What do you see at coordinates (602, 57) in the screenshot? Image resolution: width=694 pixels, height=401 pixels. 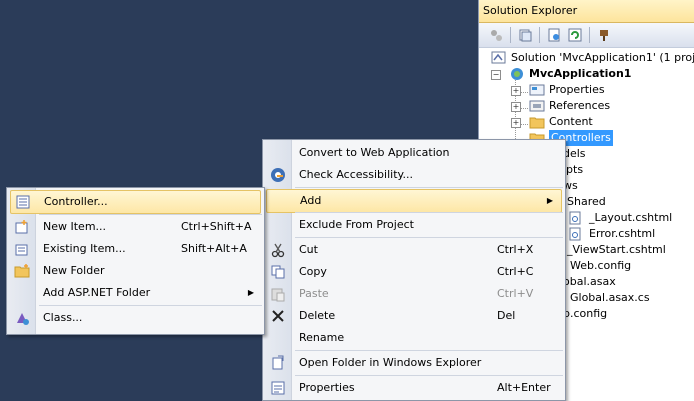 I see `tree-node-label: Solution 'MvcApplication1' (1 project)` at bounding box center [602, 57].